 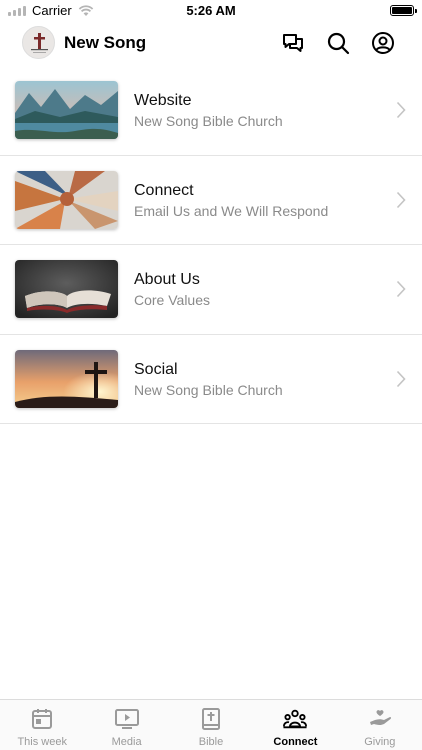 I want to click on tab-label: Giving, so click(x=380, y=742).